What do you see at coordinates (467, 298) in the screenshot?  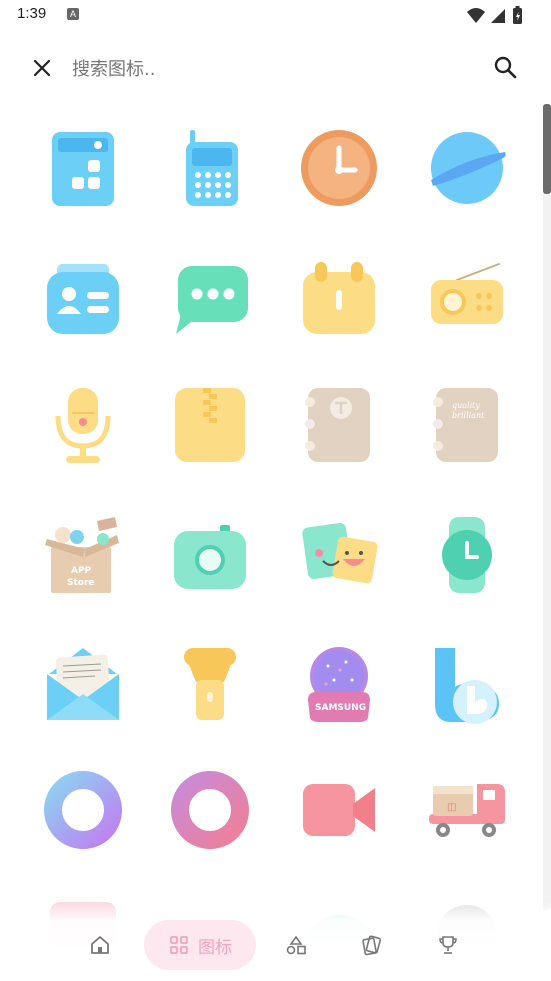 I see `radio-icon` at bounding box center [467, 298].